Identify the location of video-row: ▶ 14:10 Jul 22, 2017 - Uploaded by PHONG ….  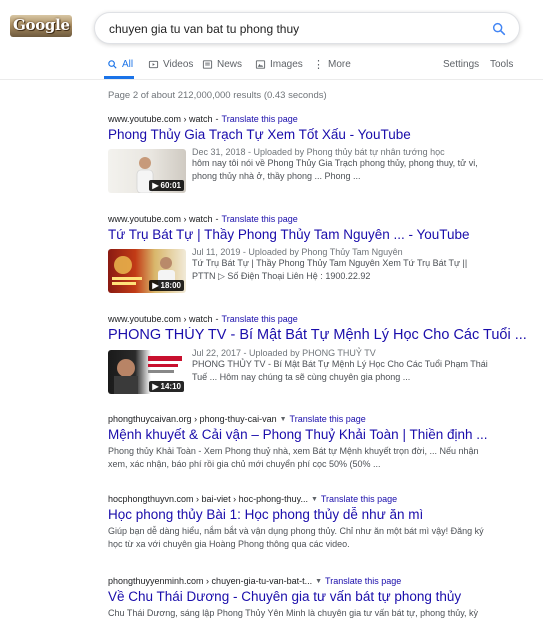
(323, 371).